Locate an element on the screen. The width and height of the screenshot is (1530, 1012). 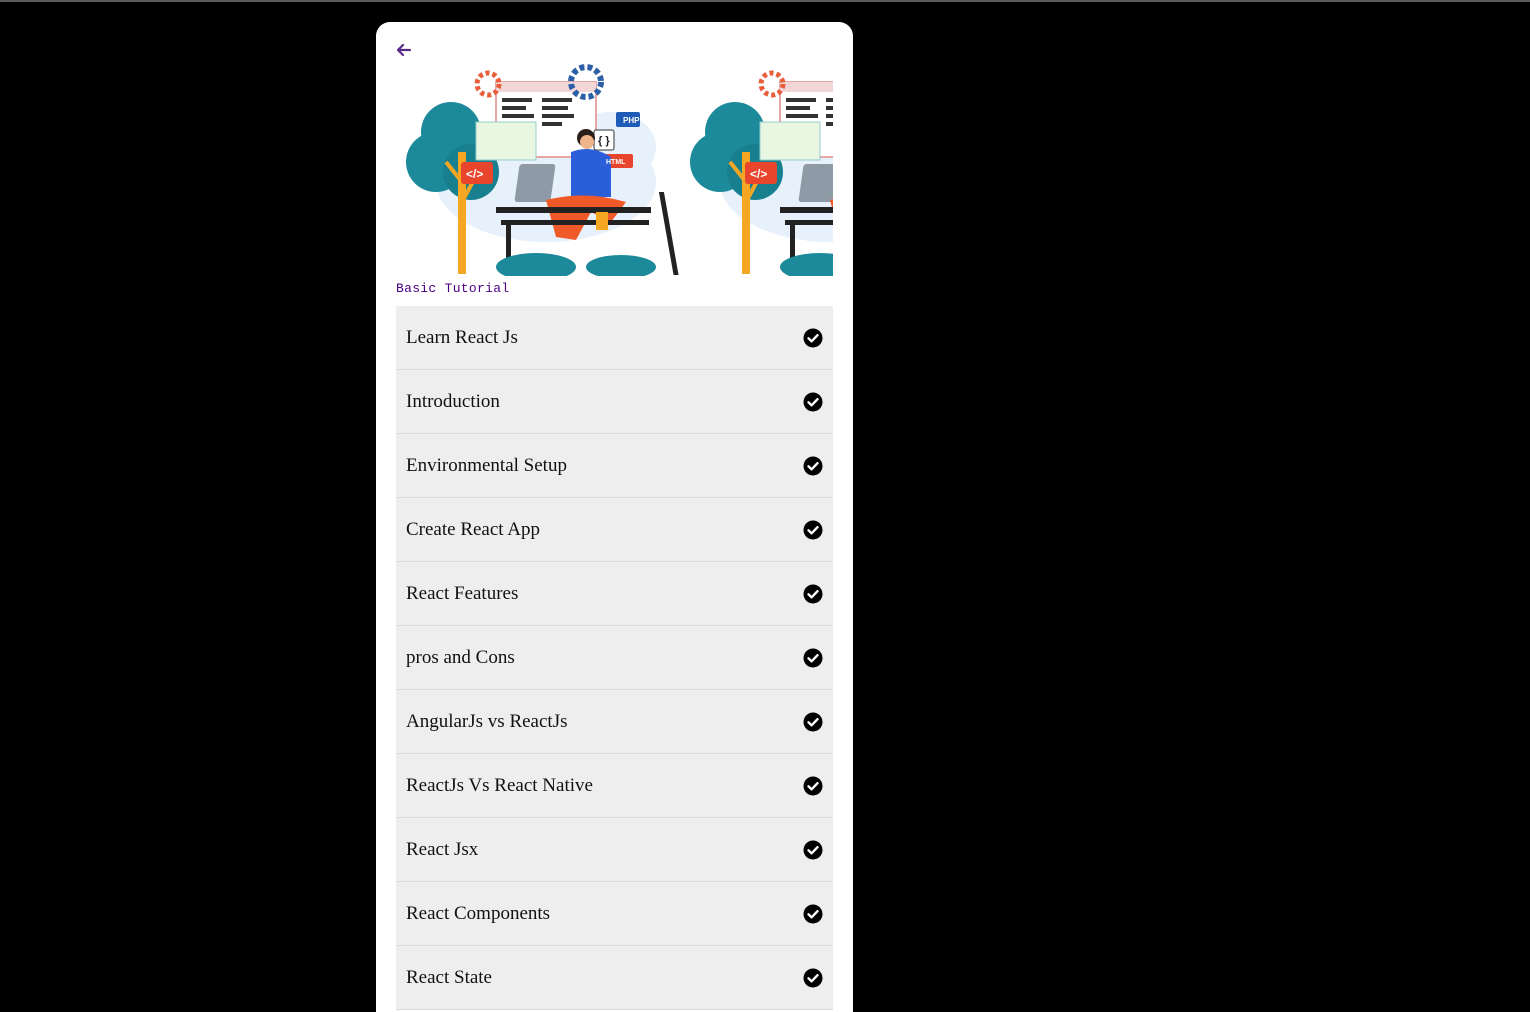
arrow-left-icon is located at coordinates (404, 50).